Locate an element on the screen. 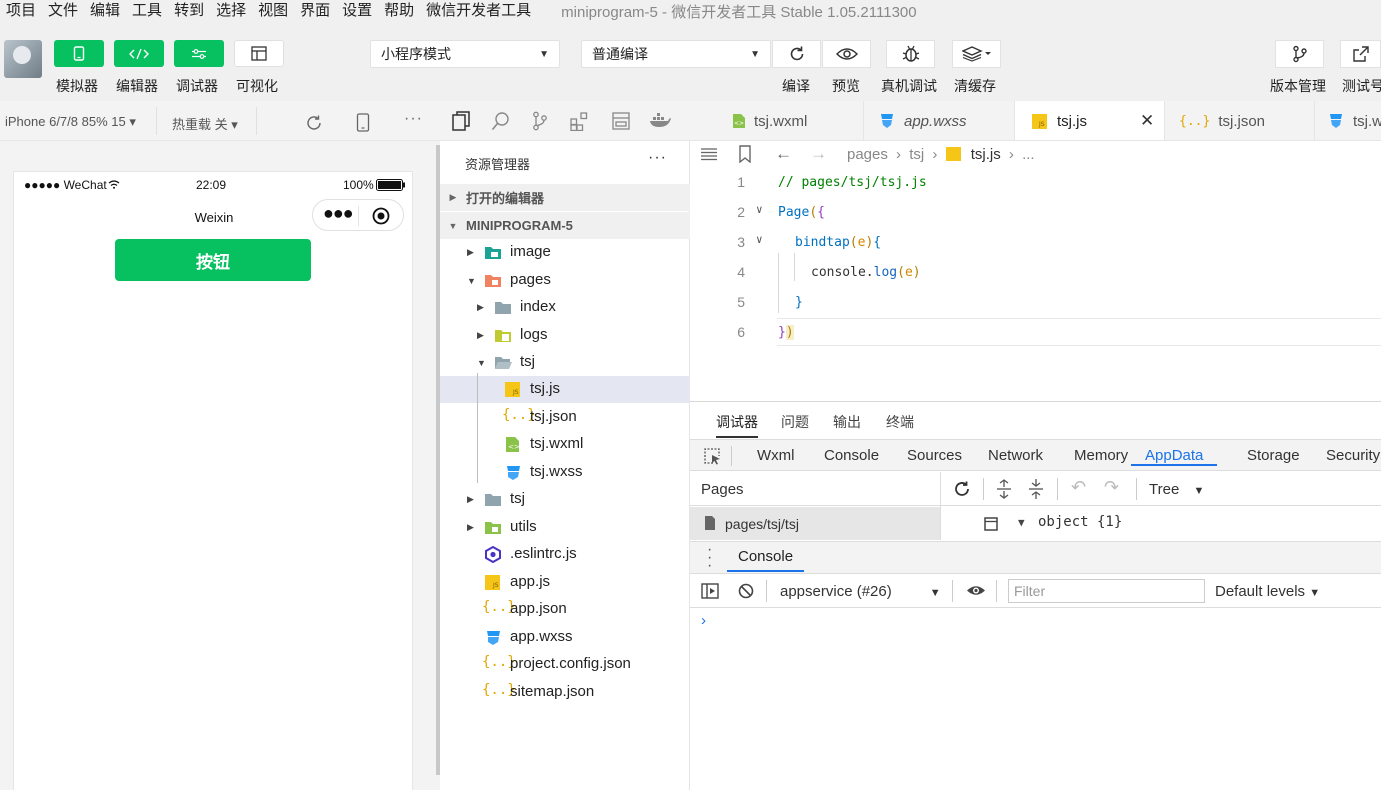  tab-network: Network is located at coordinates (1015, 455).